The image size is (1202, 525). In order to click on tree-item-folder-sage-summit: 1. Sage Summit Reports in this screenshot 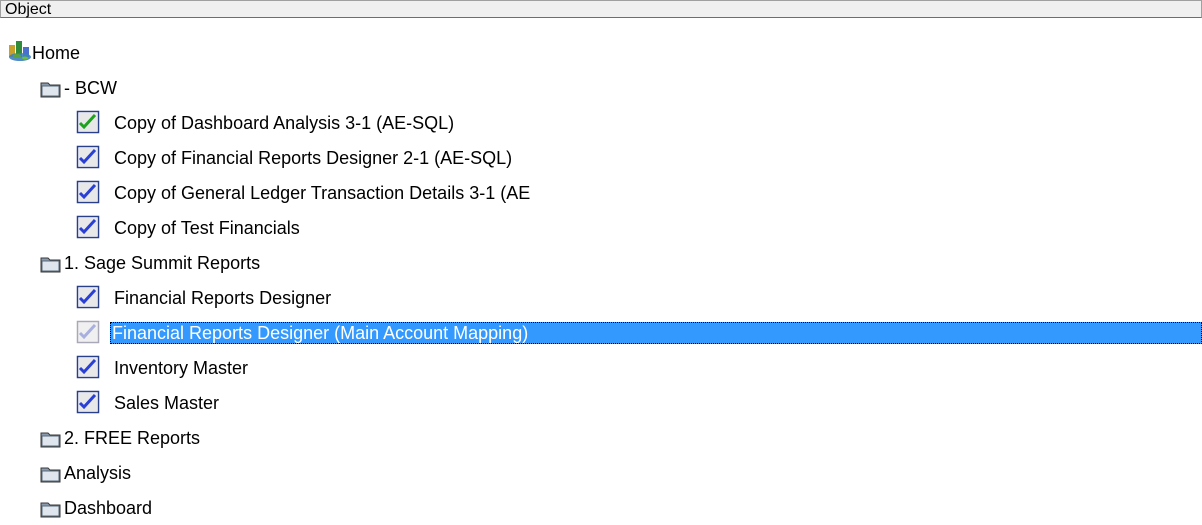, I will do `click(601, 261)`.